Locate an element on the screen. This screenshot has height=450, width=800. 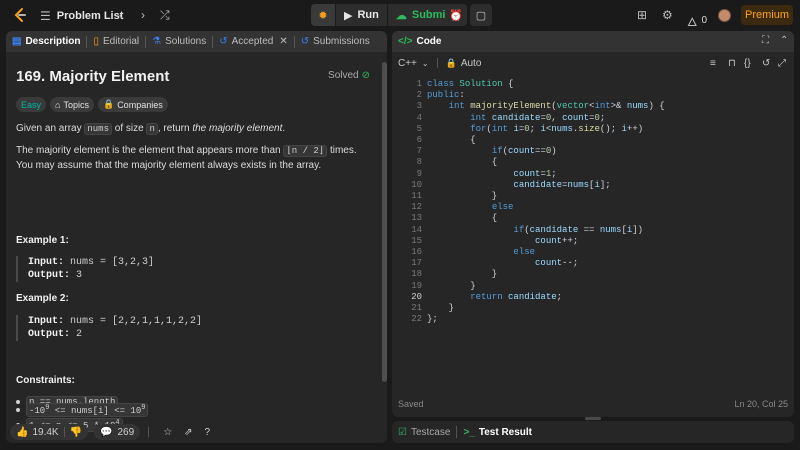
code-line: int candidate=0, count=0; is located at coordinates (538, 118).